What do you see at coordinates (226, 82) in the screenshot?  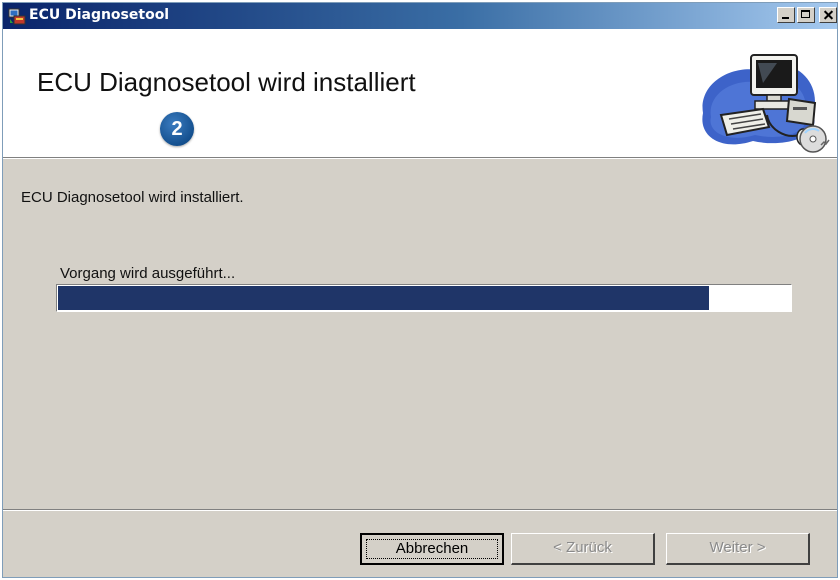 I see `page-title: ECU Diagnosetool wird installiert` at bounding box center [226, 82].